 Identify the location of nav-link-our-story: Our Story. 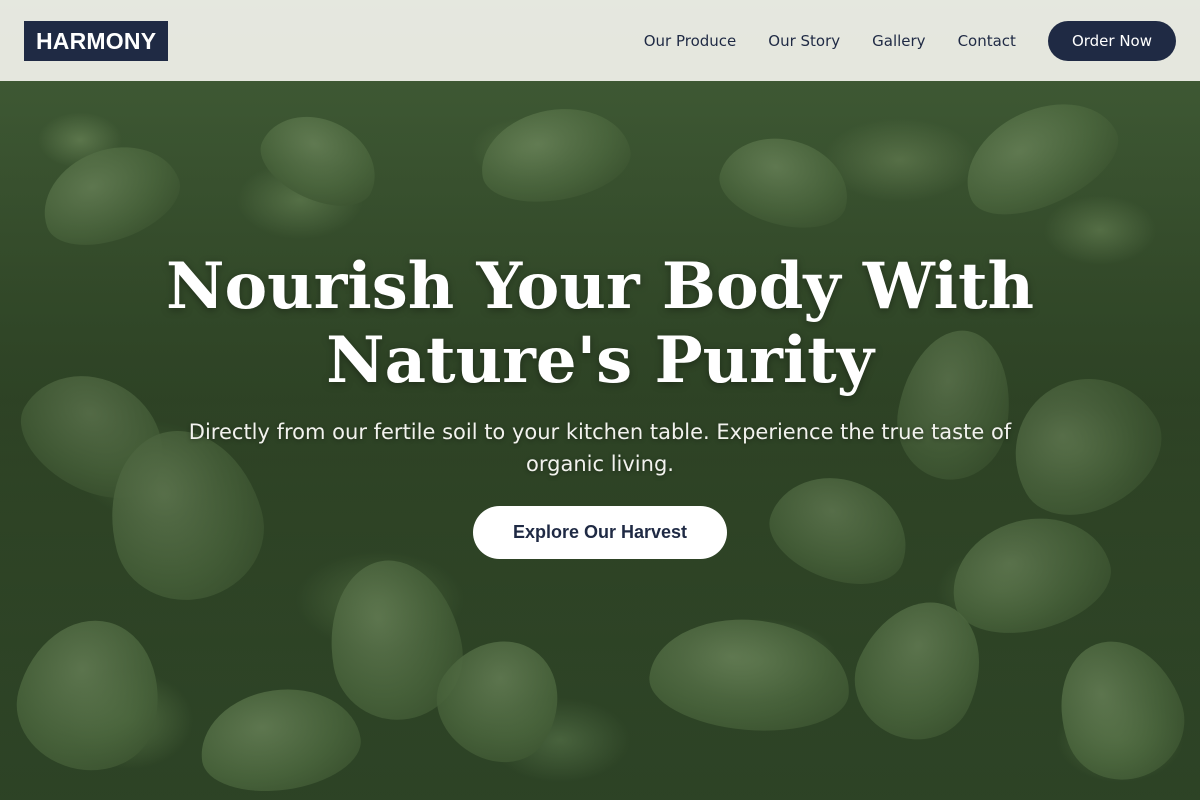
(804, 41).